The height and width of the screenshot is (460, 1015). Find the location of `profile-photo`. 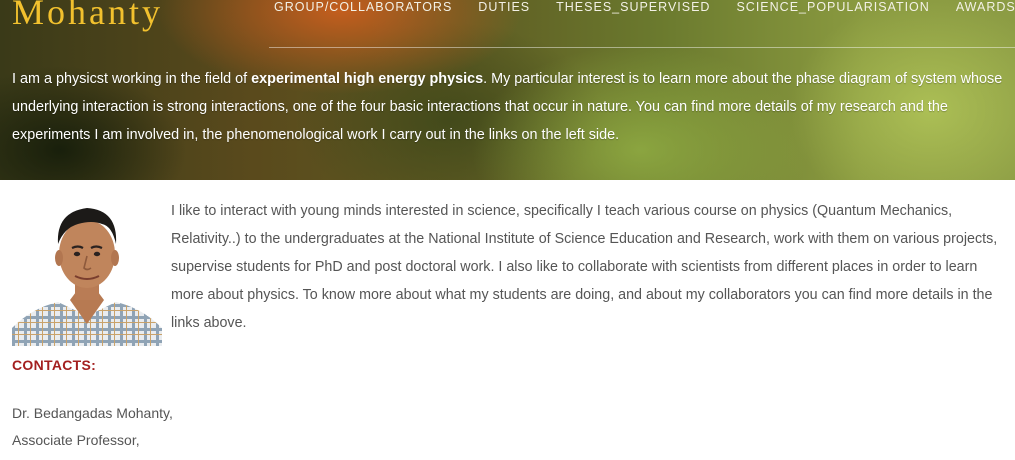

profile-photo is located at coordinates (87, 271).